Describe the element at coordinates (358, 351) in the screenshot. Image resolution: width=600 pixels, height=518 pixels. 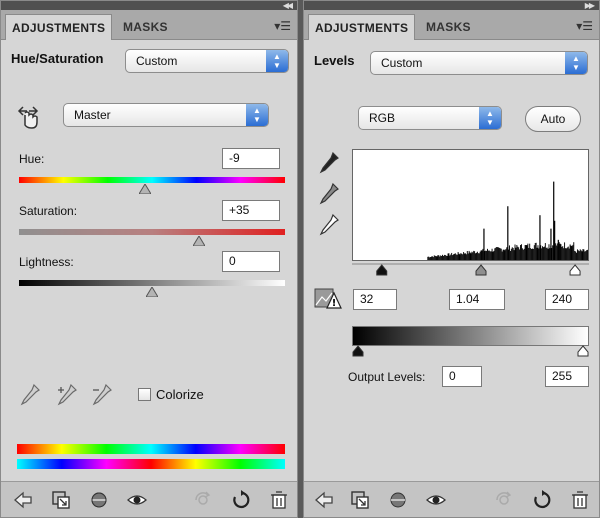
I see `output-black-thumb` at that location.